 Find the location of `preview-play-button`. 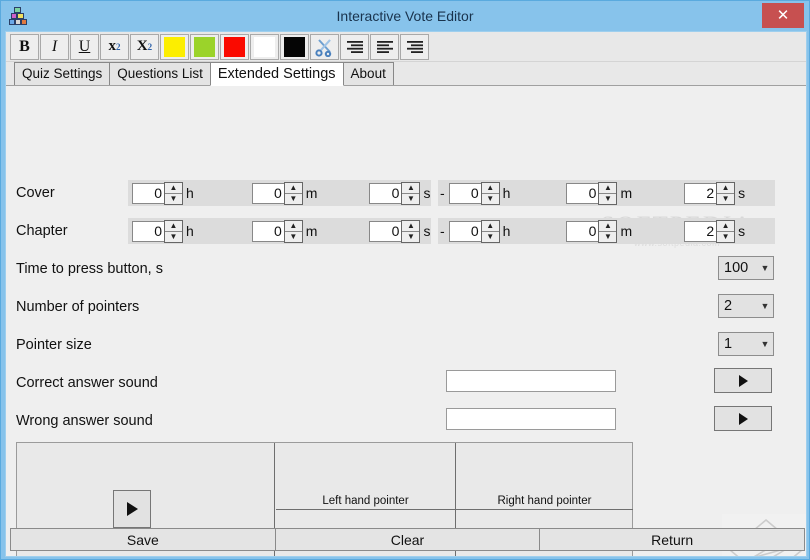

preview-play-button is located at coordinates (132, 509).